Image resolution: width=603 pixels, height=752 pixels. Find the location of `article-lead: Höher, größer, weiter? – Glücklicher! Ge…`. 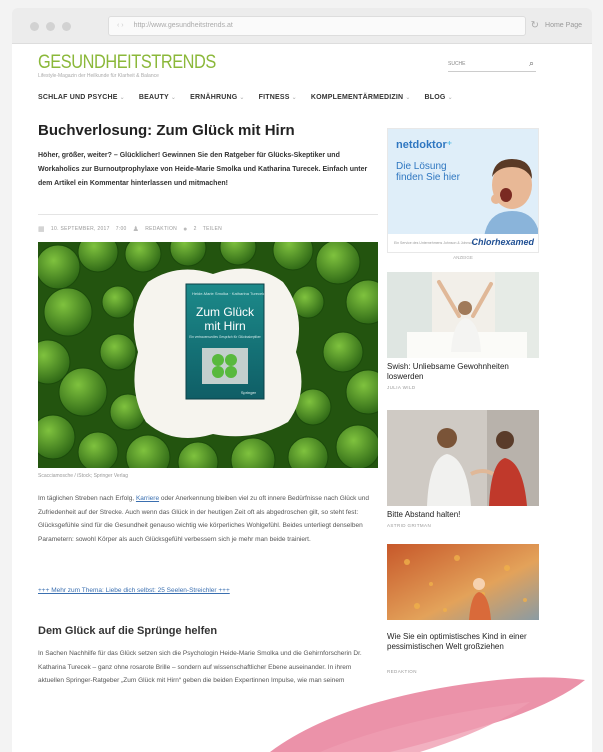

article-lead: Höher, größer, weiter? – Glücklicher! Ge… is located at coordinates (203, 169).